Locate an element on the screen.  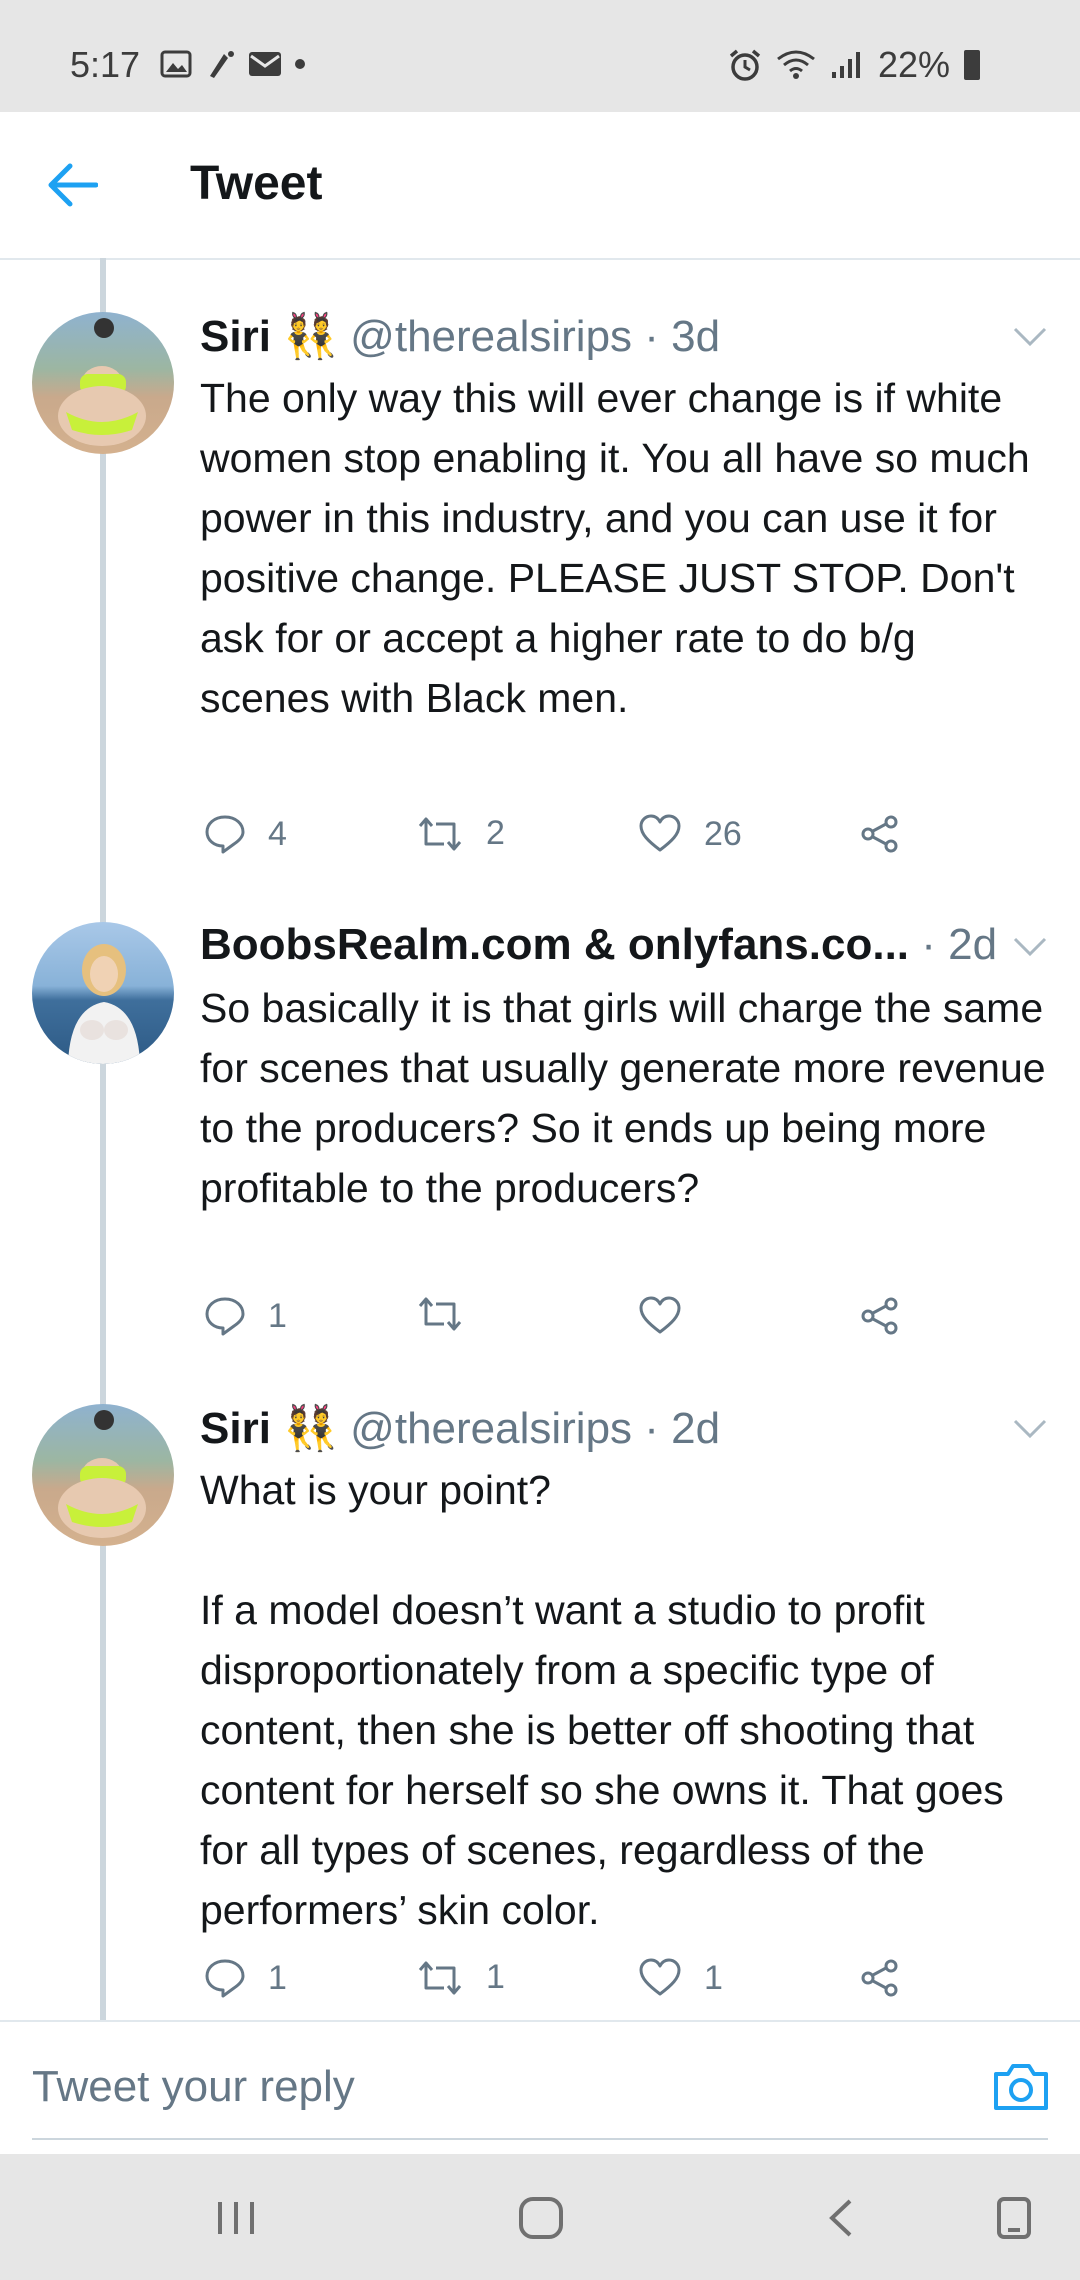
status-time: 5:17 is located at coordinates (105, 64).